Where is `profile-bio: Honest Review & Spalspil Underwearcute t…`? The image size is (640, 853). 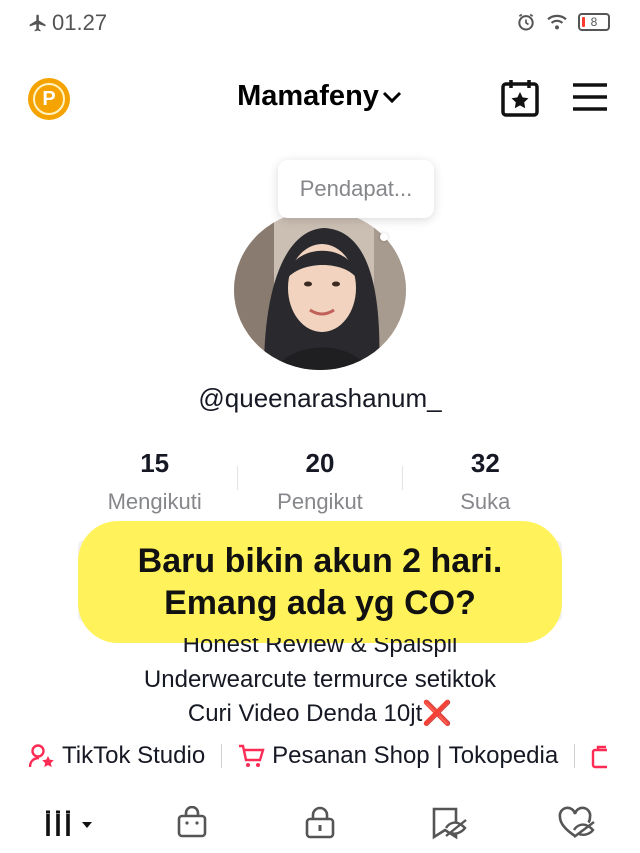 profile-bio: Honest Review & Spalspil Underwearcute t… is located at coordinates (320, 683).